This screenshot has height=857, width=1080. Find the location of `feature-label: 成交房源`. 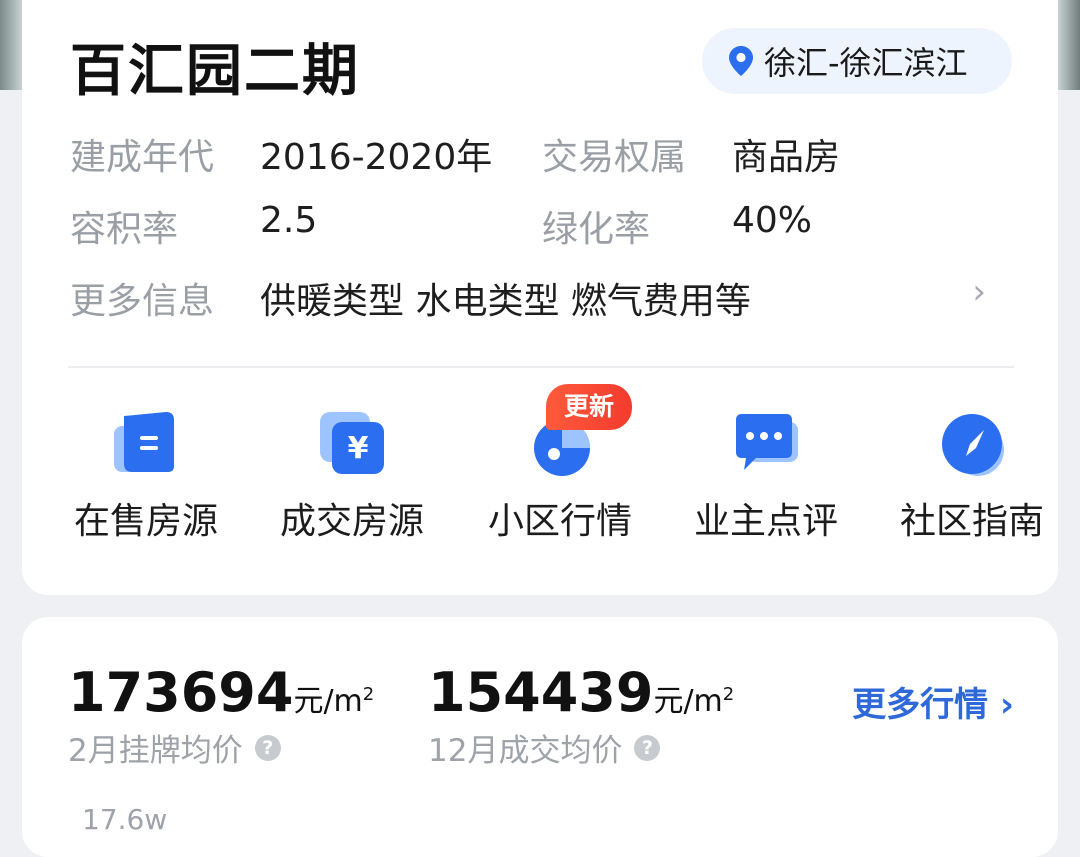

feature-label: 成交房源 is located at coordinates (351, 521).